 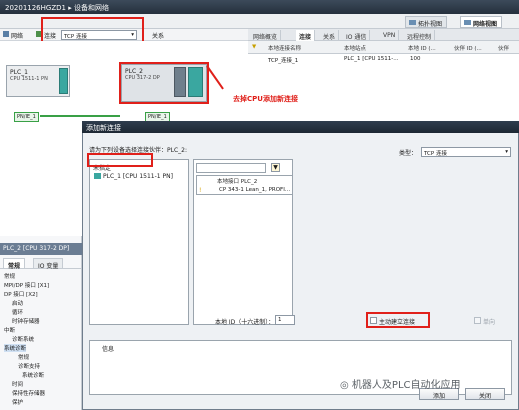 I want to click on overview-tabs: 网络概览 连接 关系 IO 通信 VPN 远程控制, so click(x=383, y=35).